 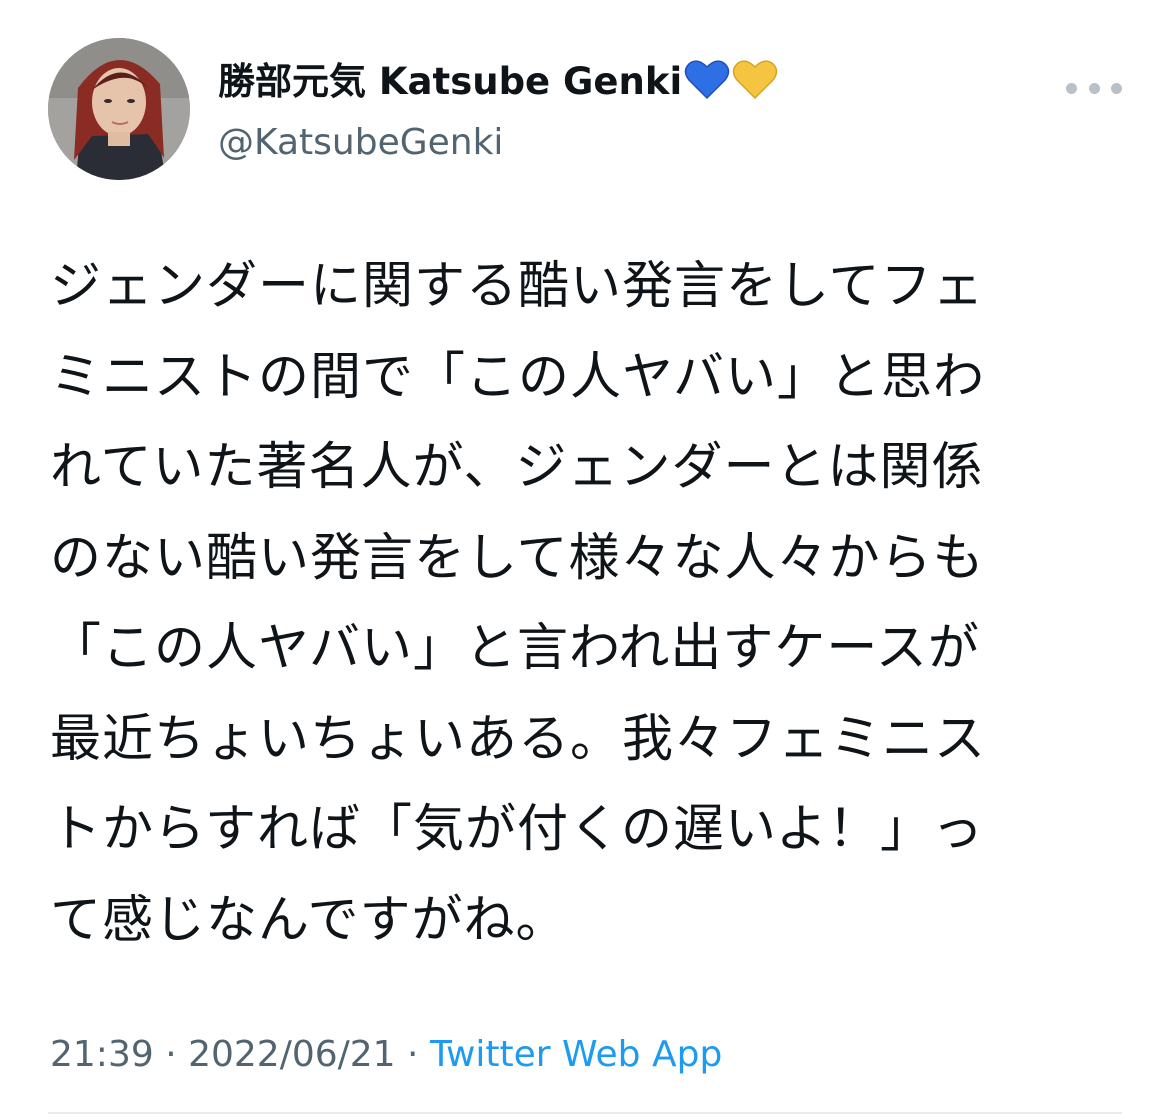 What do you see at coordinates (576, 1054) in the screenshot?
I see `tweet-source-link: Twitter Web App` at bounding box center [576, 1054].